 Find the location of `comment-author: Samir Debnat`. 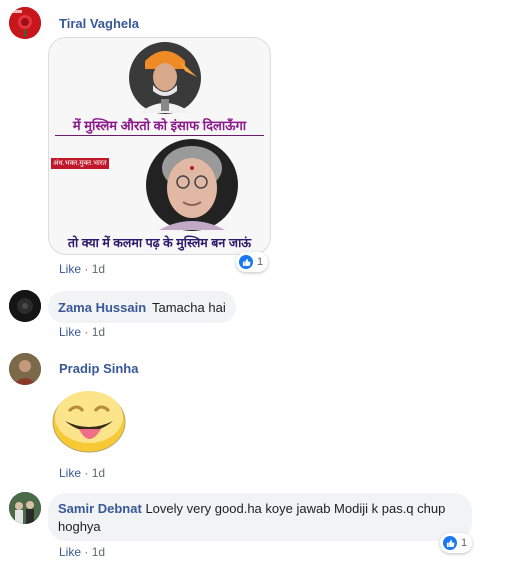

comment-author: Samir Debnat is located at coordinates (100, 508).